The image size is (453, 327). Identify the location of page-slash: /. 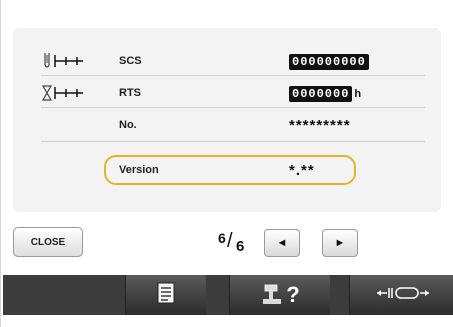
(230, 241).